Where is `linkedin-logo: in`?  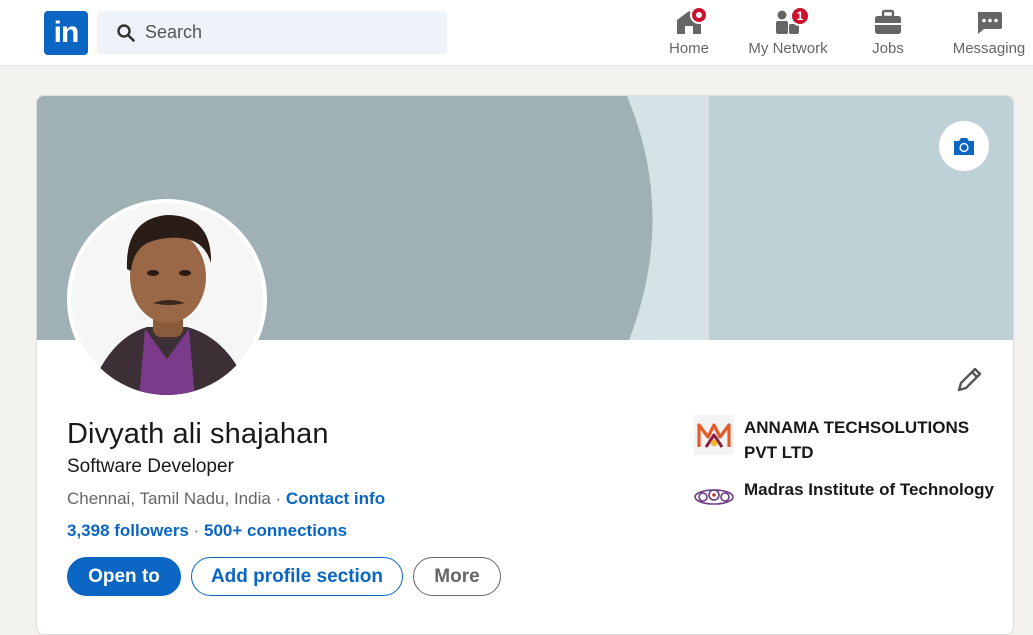 linkedin-logo: in is located at coordinates (66, 33).